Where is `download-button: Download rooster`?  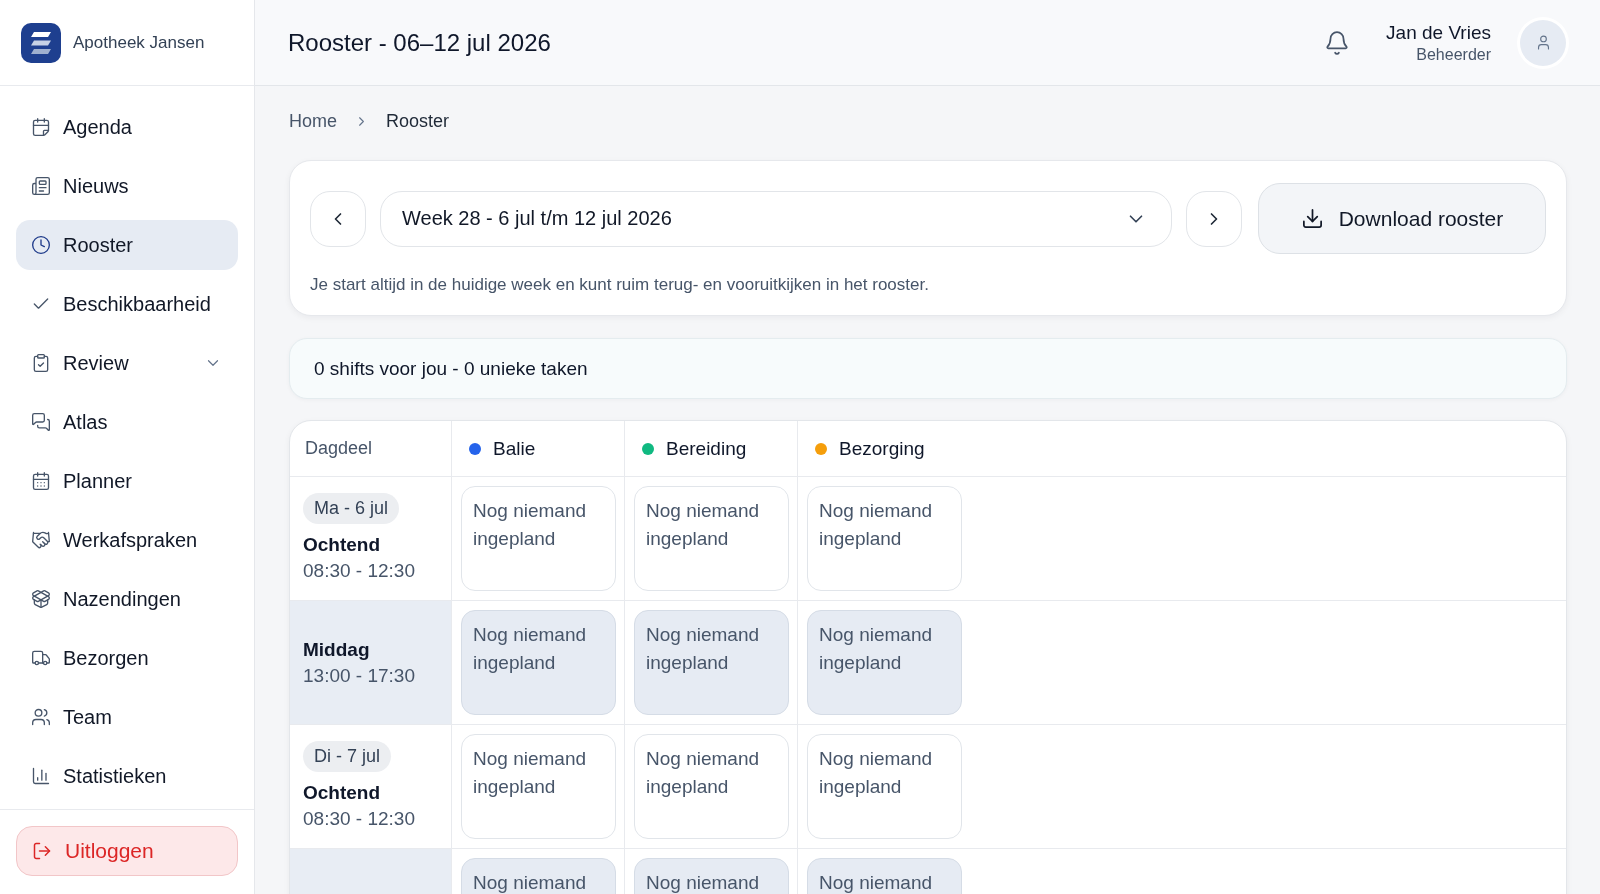 download-button: Download rooster is located at coordinates (1402, 218).